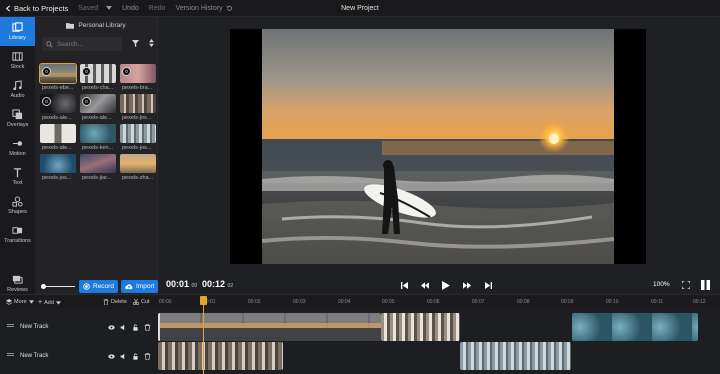 The width and height of the screenshot is (720, 374). I want to click on back-to-projects-button: Back to Projects, so click(34, 8).